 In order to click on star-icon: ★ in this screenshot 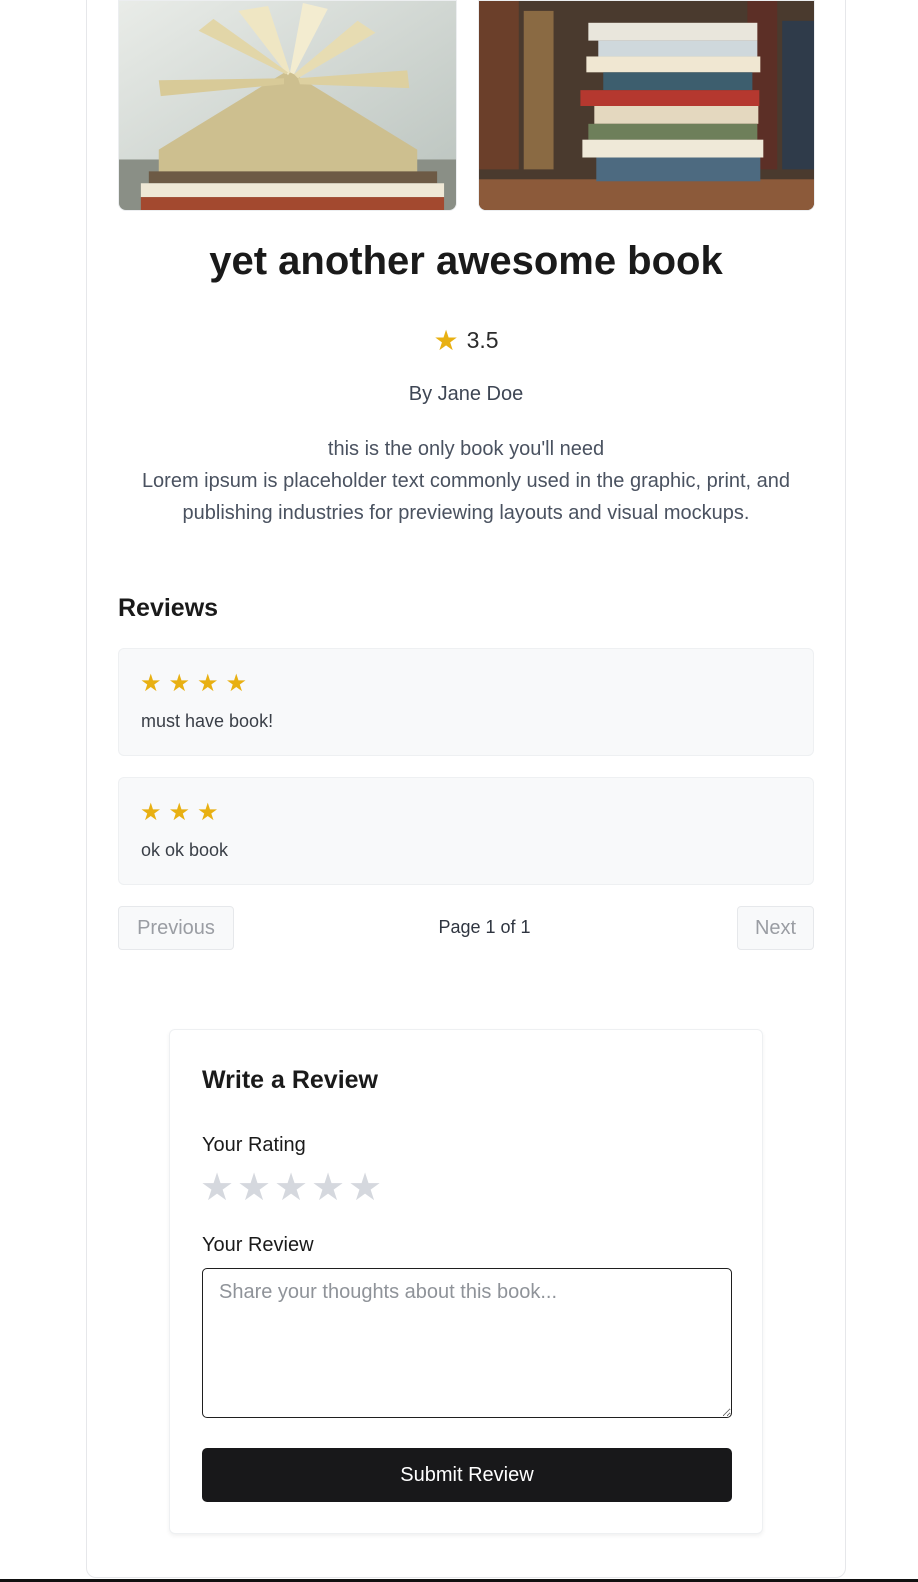, I will do `click(446, 340)`.